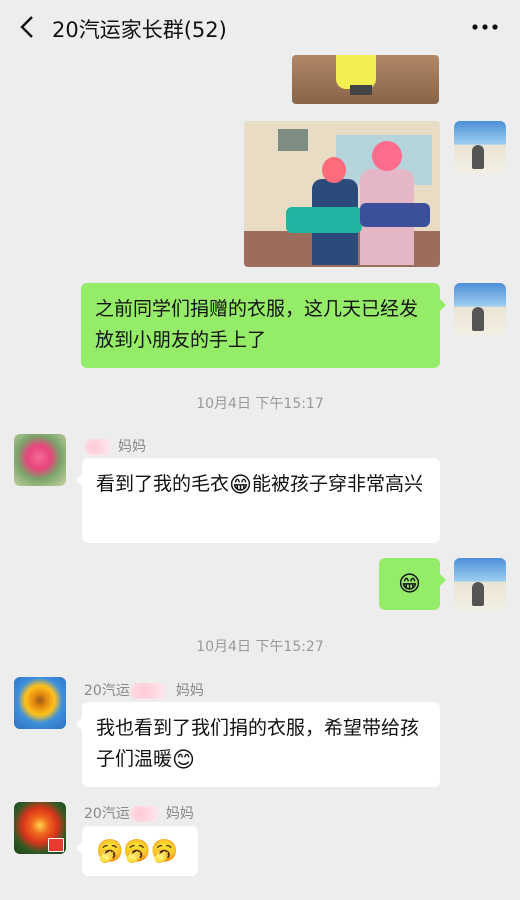 The image size is (520, 900). Describe the element at coordinates (342, 194) in the screenshot. I see `photo-message-children` at that location.